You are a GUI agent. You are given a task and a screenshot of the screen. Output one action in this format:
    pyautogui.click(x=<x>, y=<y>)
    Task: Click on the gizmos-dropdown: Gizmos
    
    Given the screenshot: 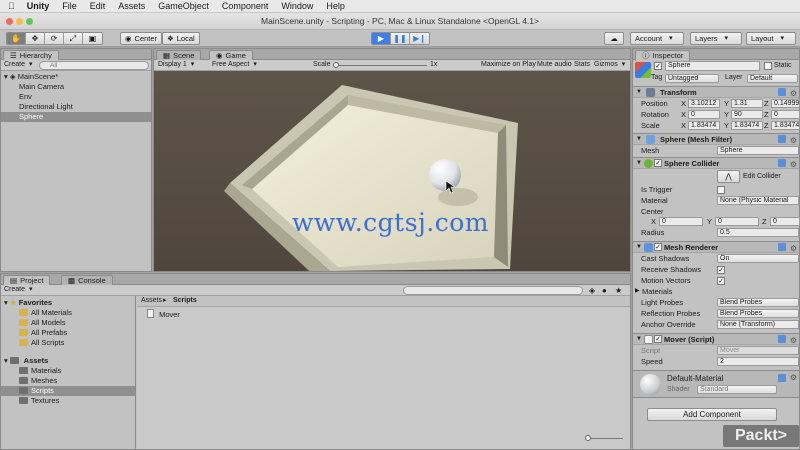 What is the action you would take?
    pyautogui.click(x=609, y=65)
    